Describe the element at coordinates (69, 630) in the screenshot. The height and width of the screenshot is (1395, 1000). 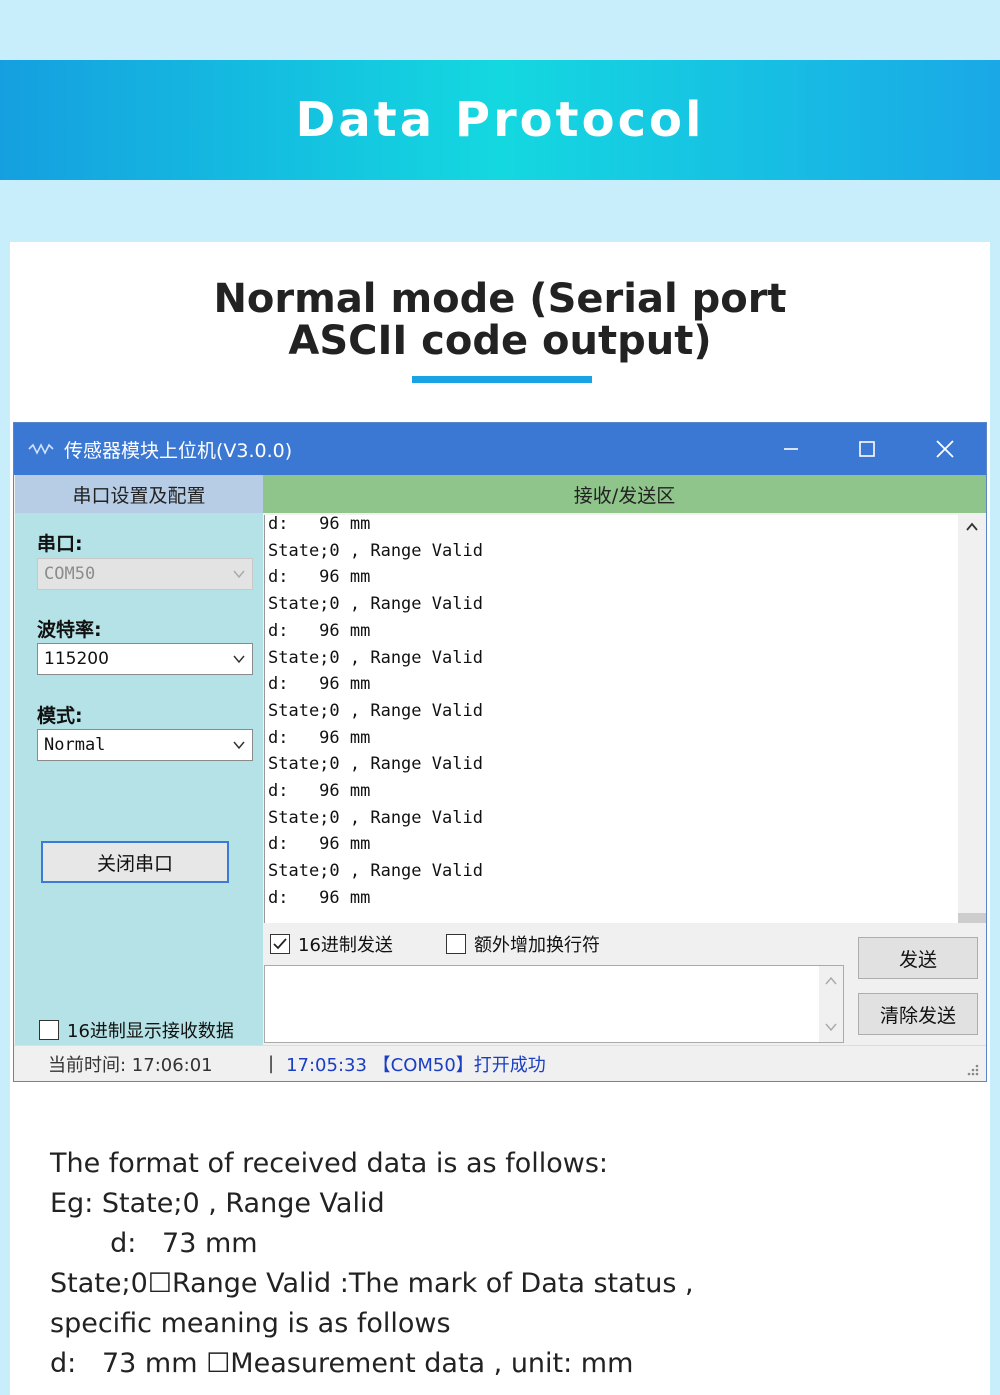
I see `baud-label: 波特率:` at that location.